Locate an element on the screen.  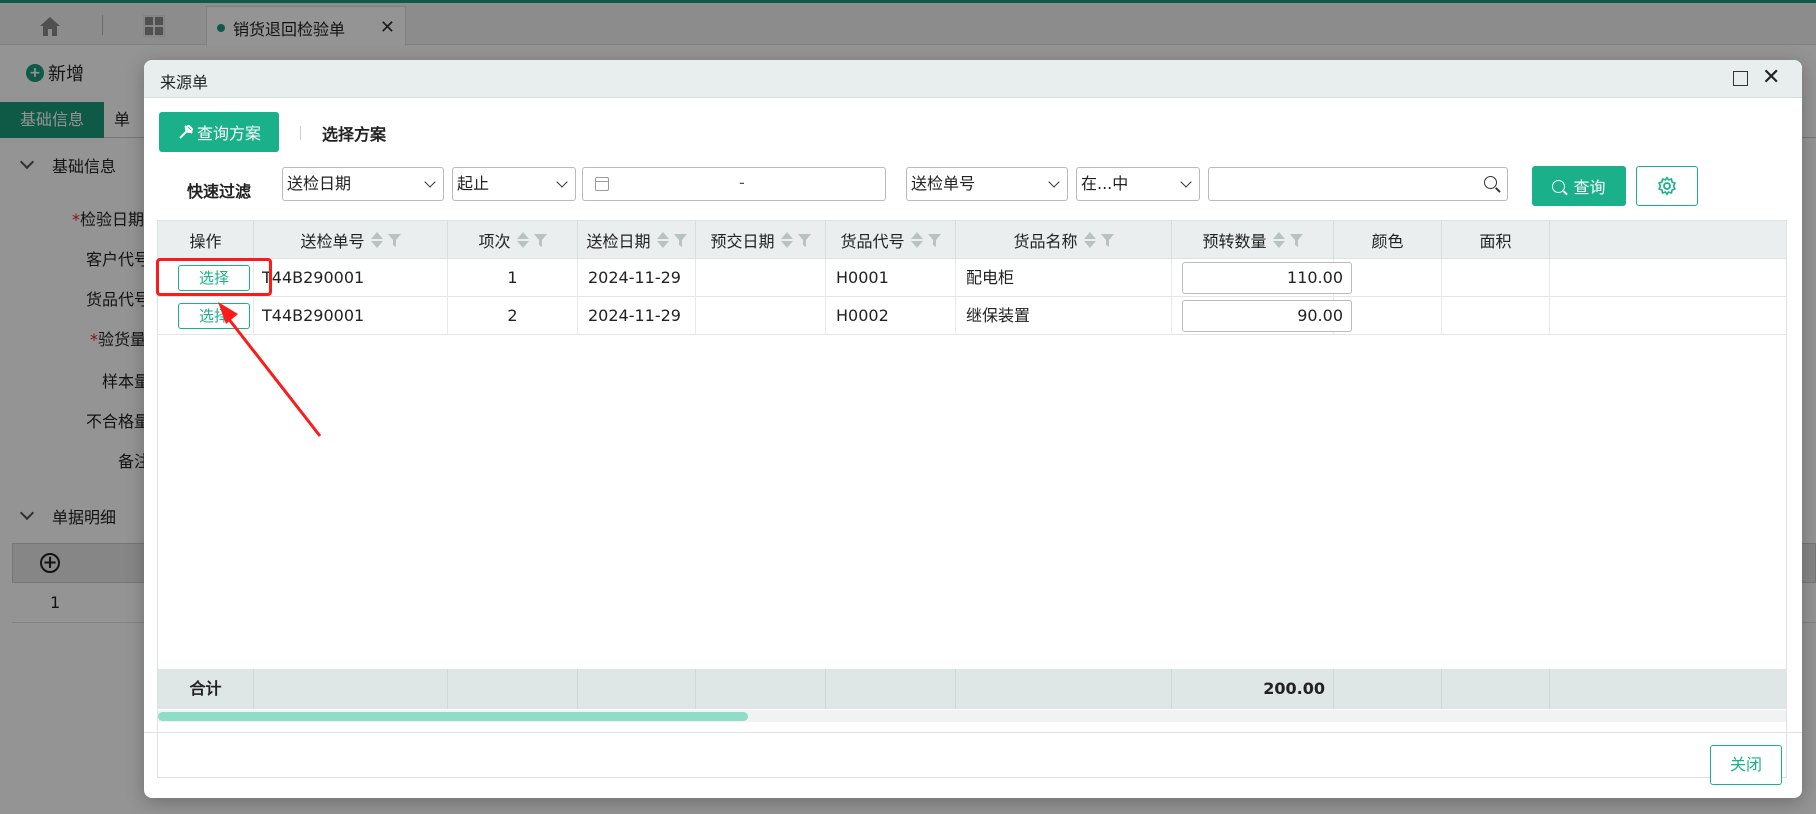
total-qty: 200.00 is located at coordinates (1253, 689).